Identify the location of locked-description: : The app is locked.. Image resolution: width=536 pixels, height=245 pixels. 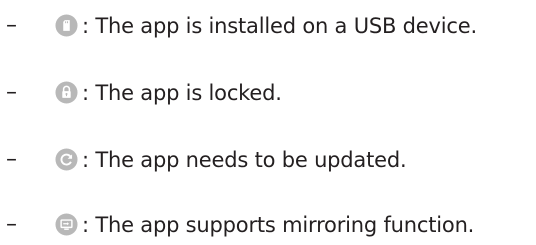
(182, 93).